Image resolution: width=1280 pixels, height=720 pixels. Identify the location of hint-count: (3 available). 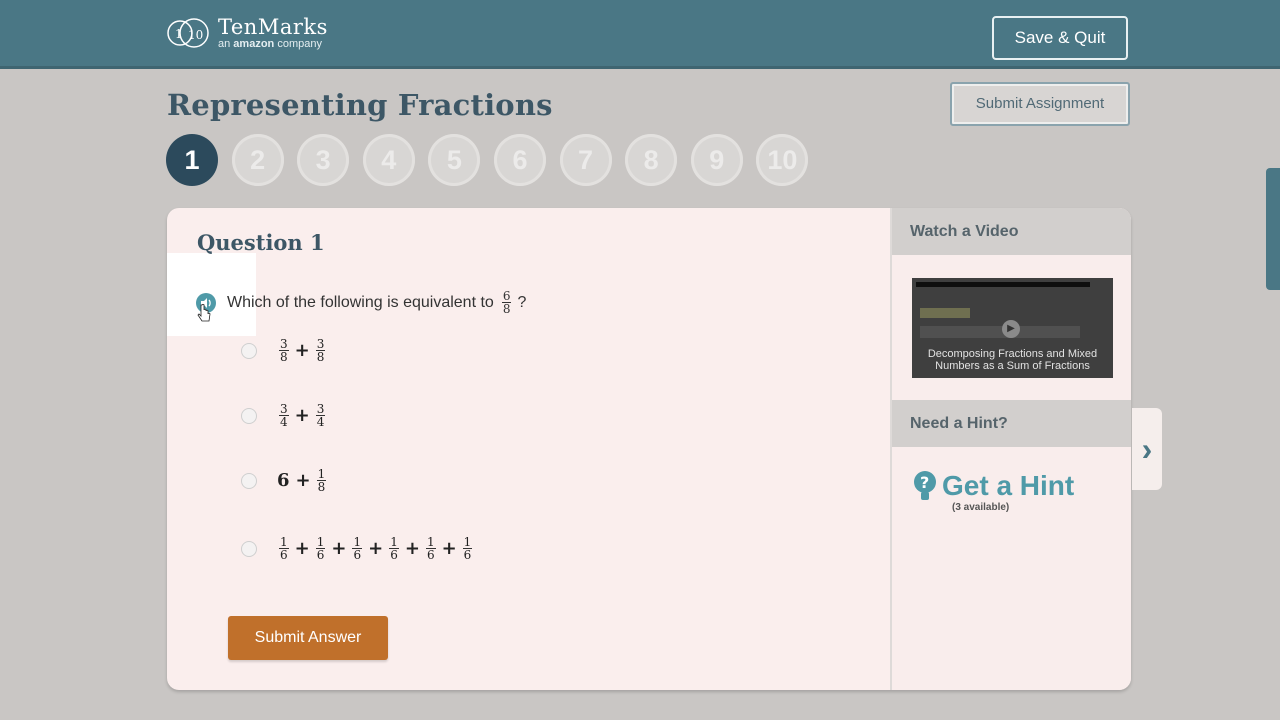
(981, 507).